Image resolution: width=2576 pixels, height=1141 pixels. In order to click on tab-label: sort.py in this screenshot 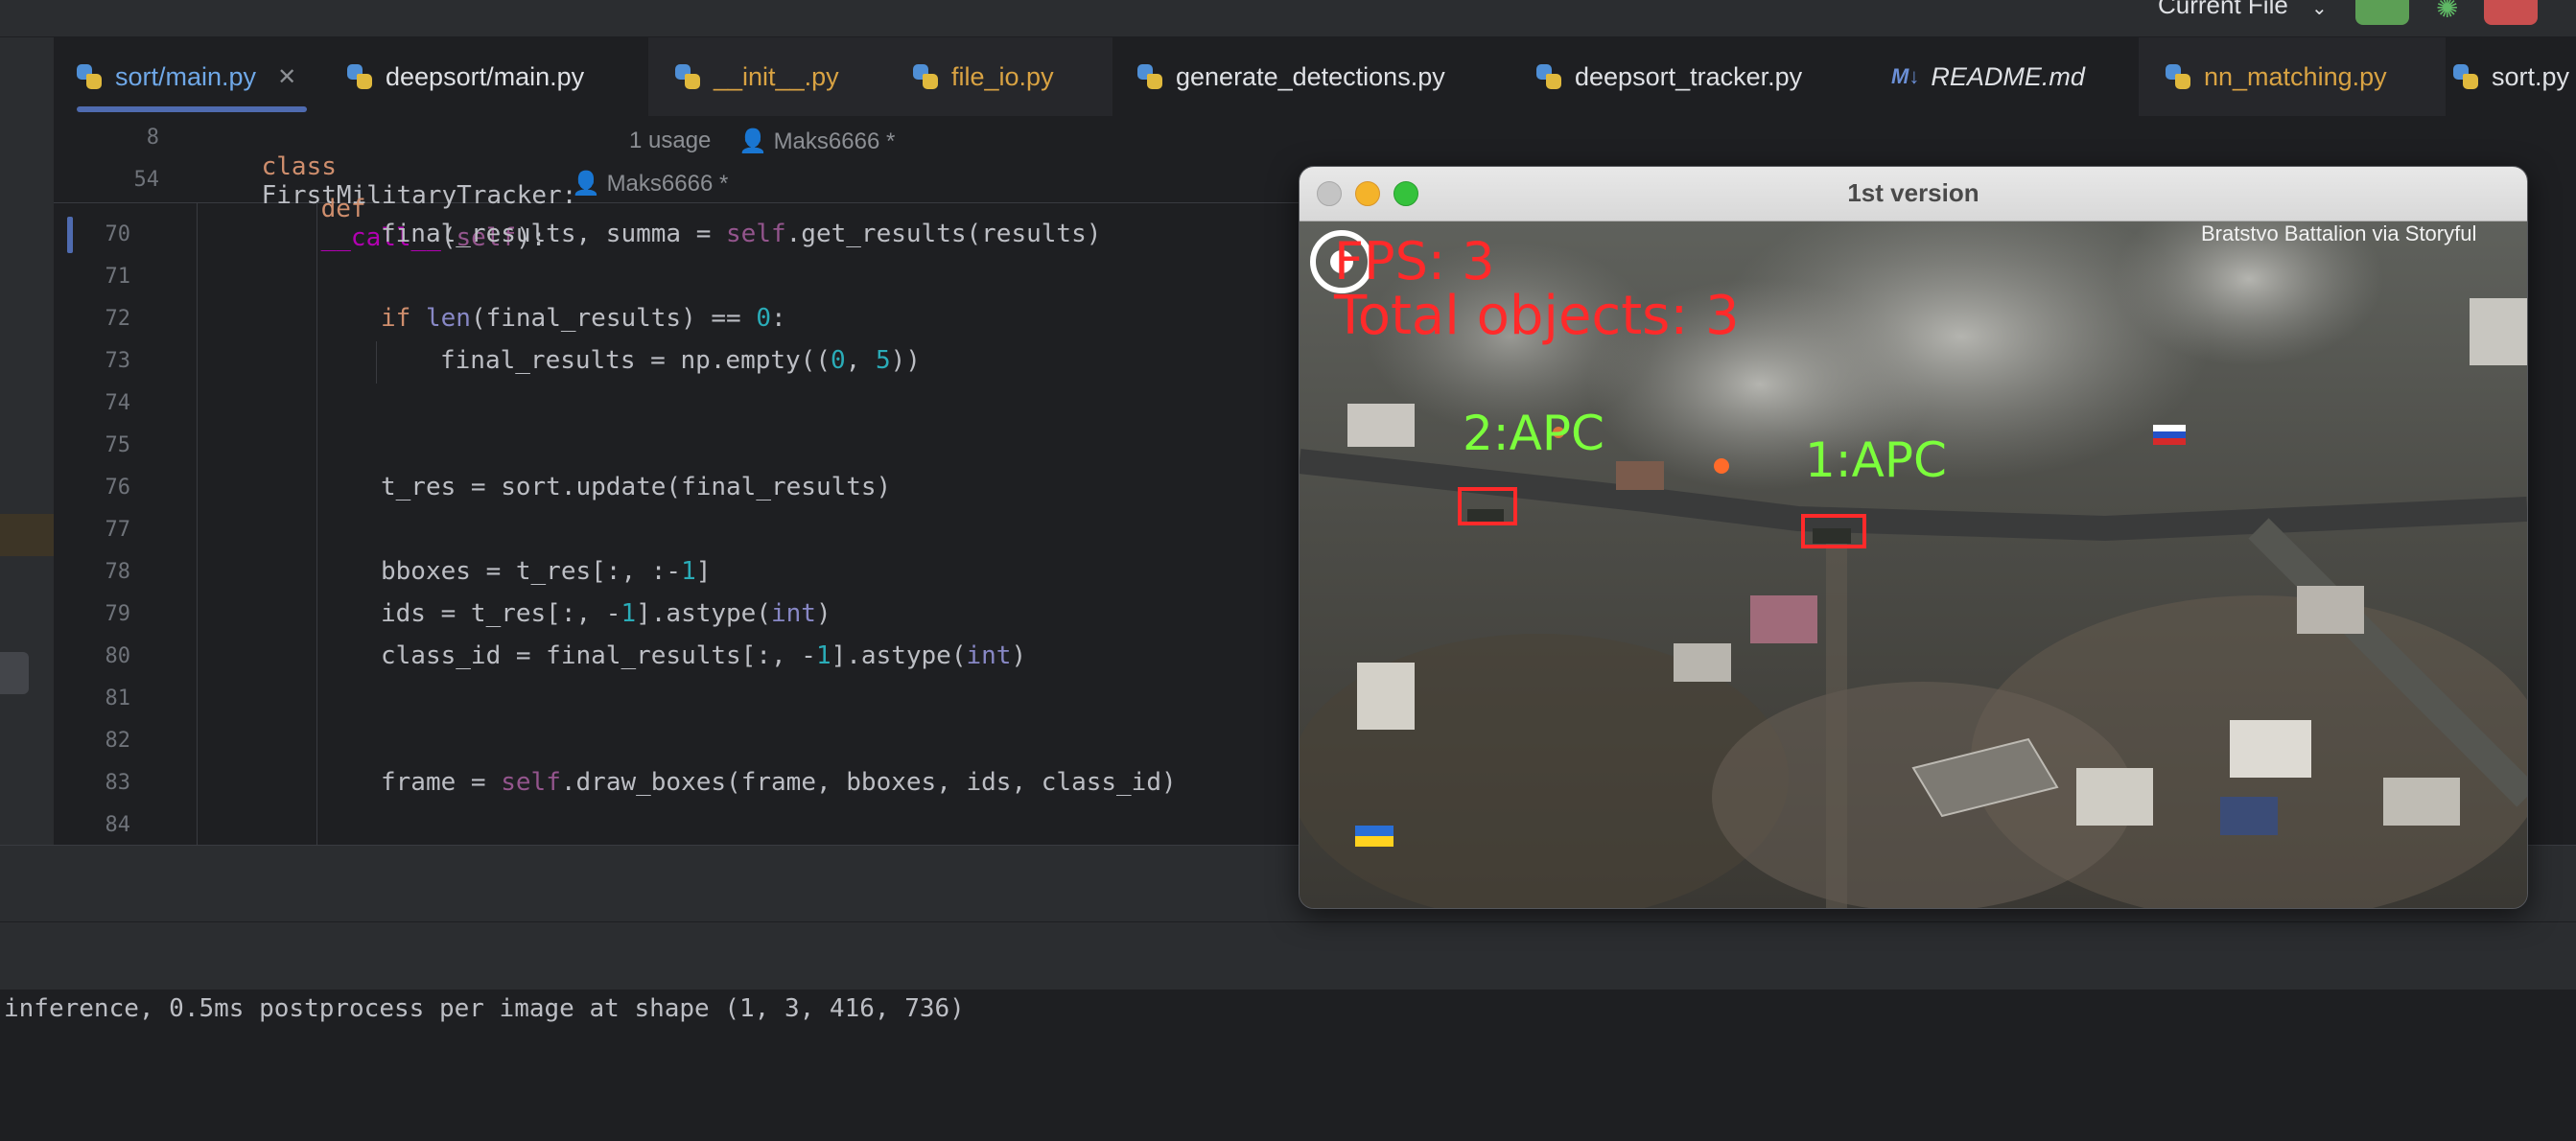, I will do `click(2531, 76)`.